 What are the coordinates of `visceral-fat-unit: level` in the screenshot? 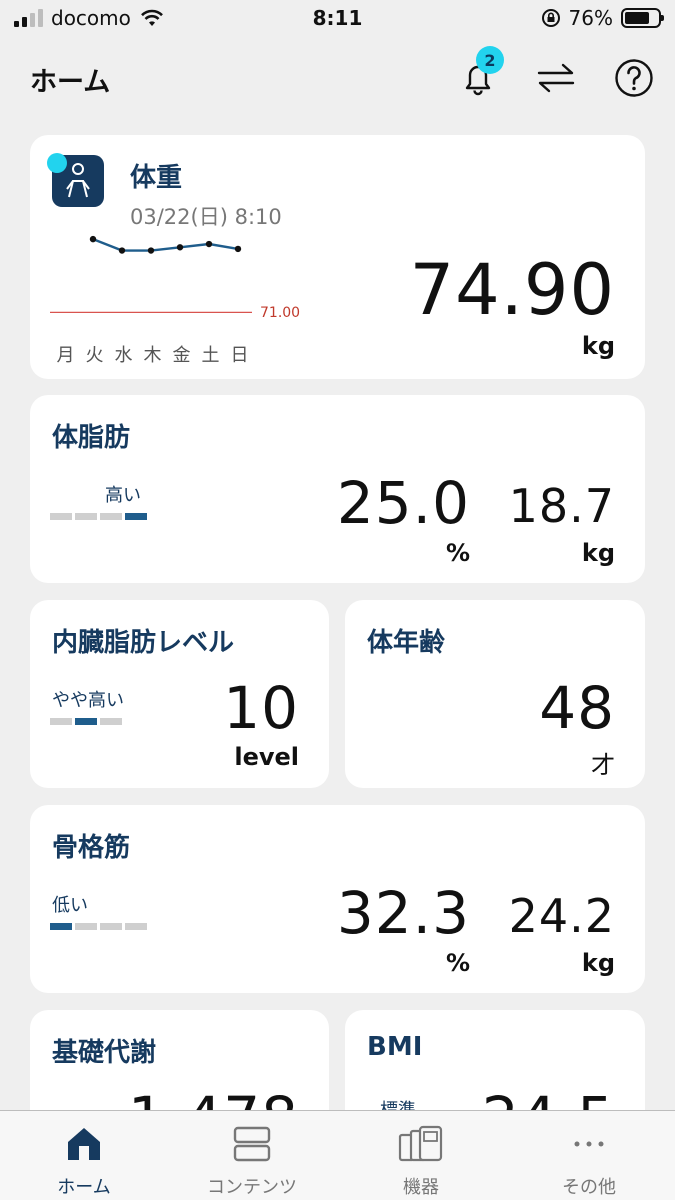 It's located at (266, 757).